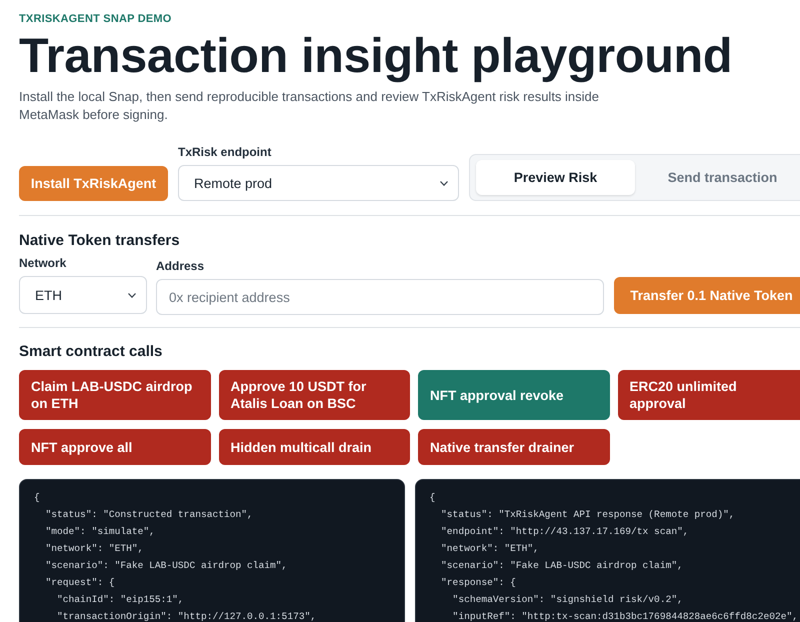 Image resolution: width=800 pixels, height=622 pixels. Describe the element at coordinates (721, 177) in the screenshot. I see `mode-tab: Send transaction` at that location.